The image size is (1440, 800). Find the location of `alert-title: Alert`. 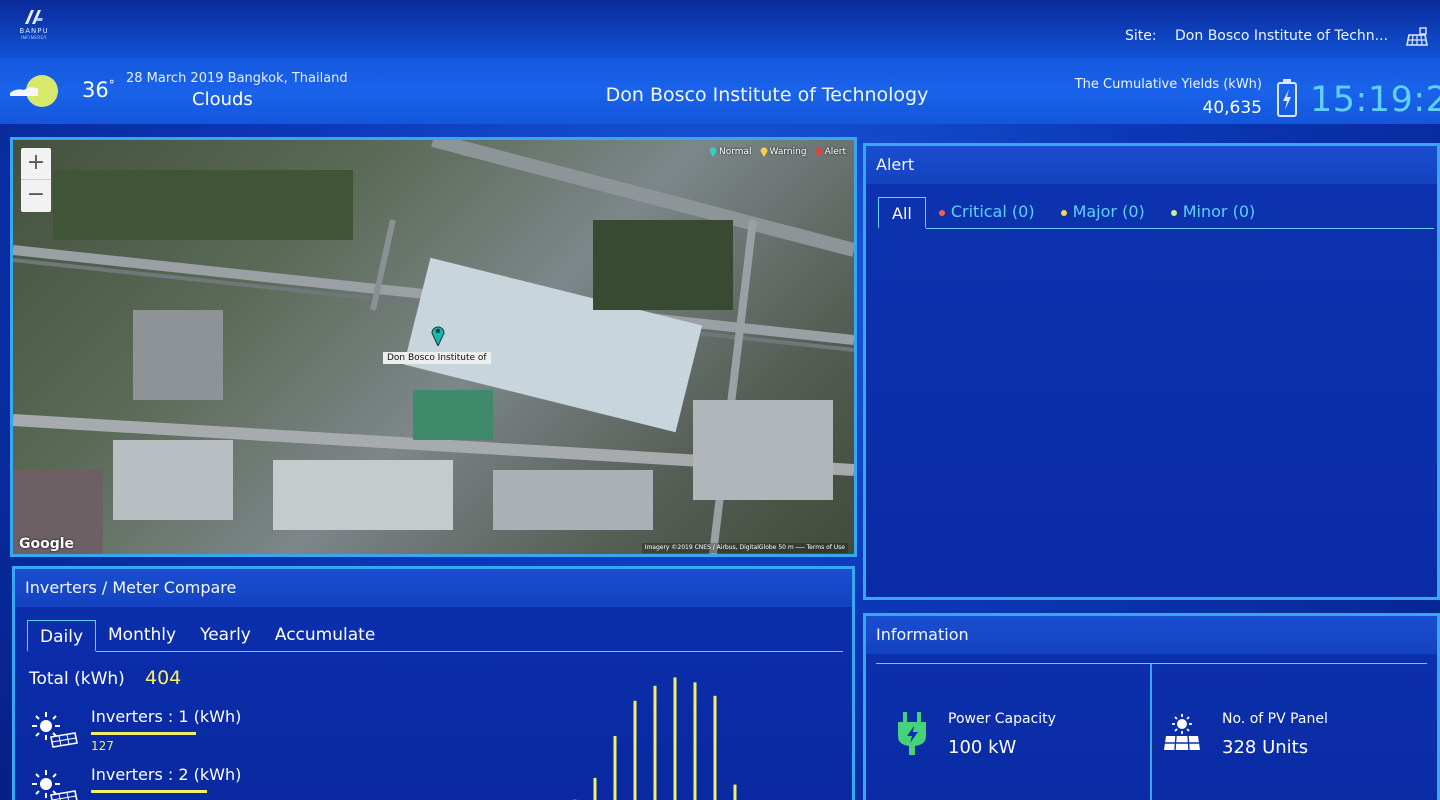

alert-title: Alert is located at coordinates (1151, 165).